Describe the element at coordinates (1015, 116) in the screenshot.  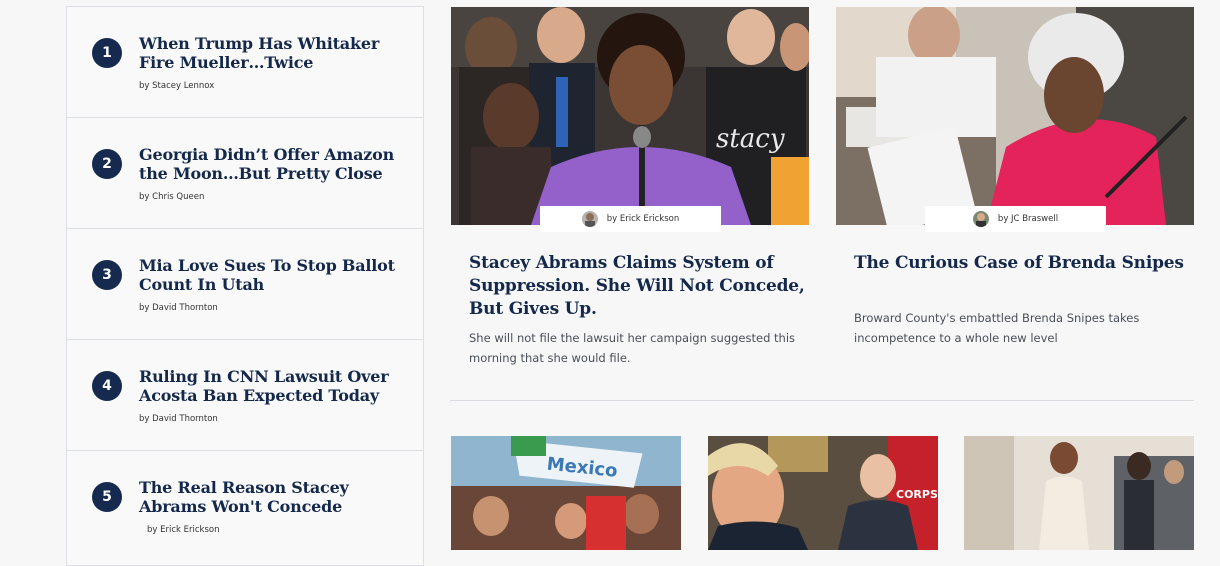
I see `feature-photo` at that location.